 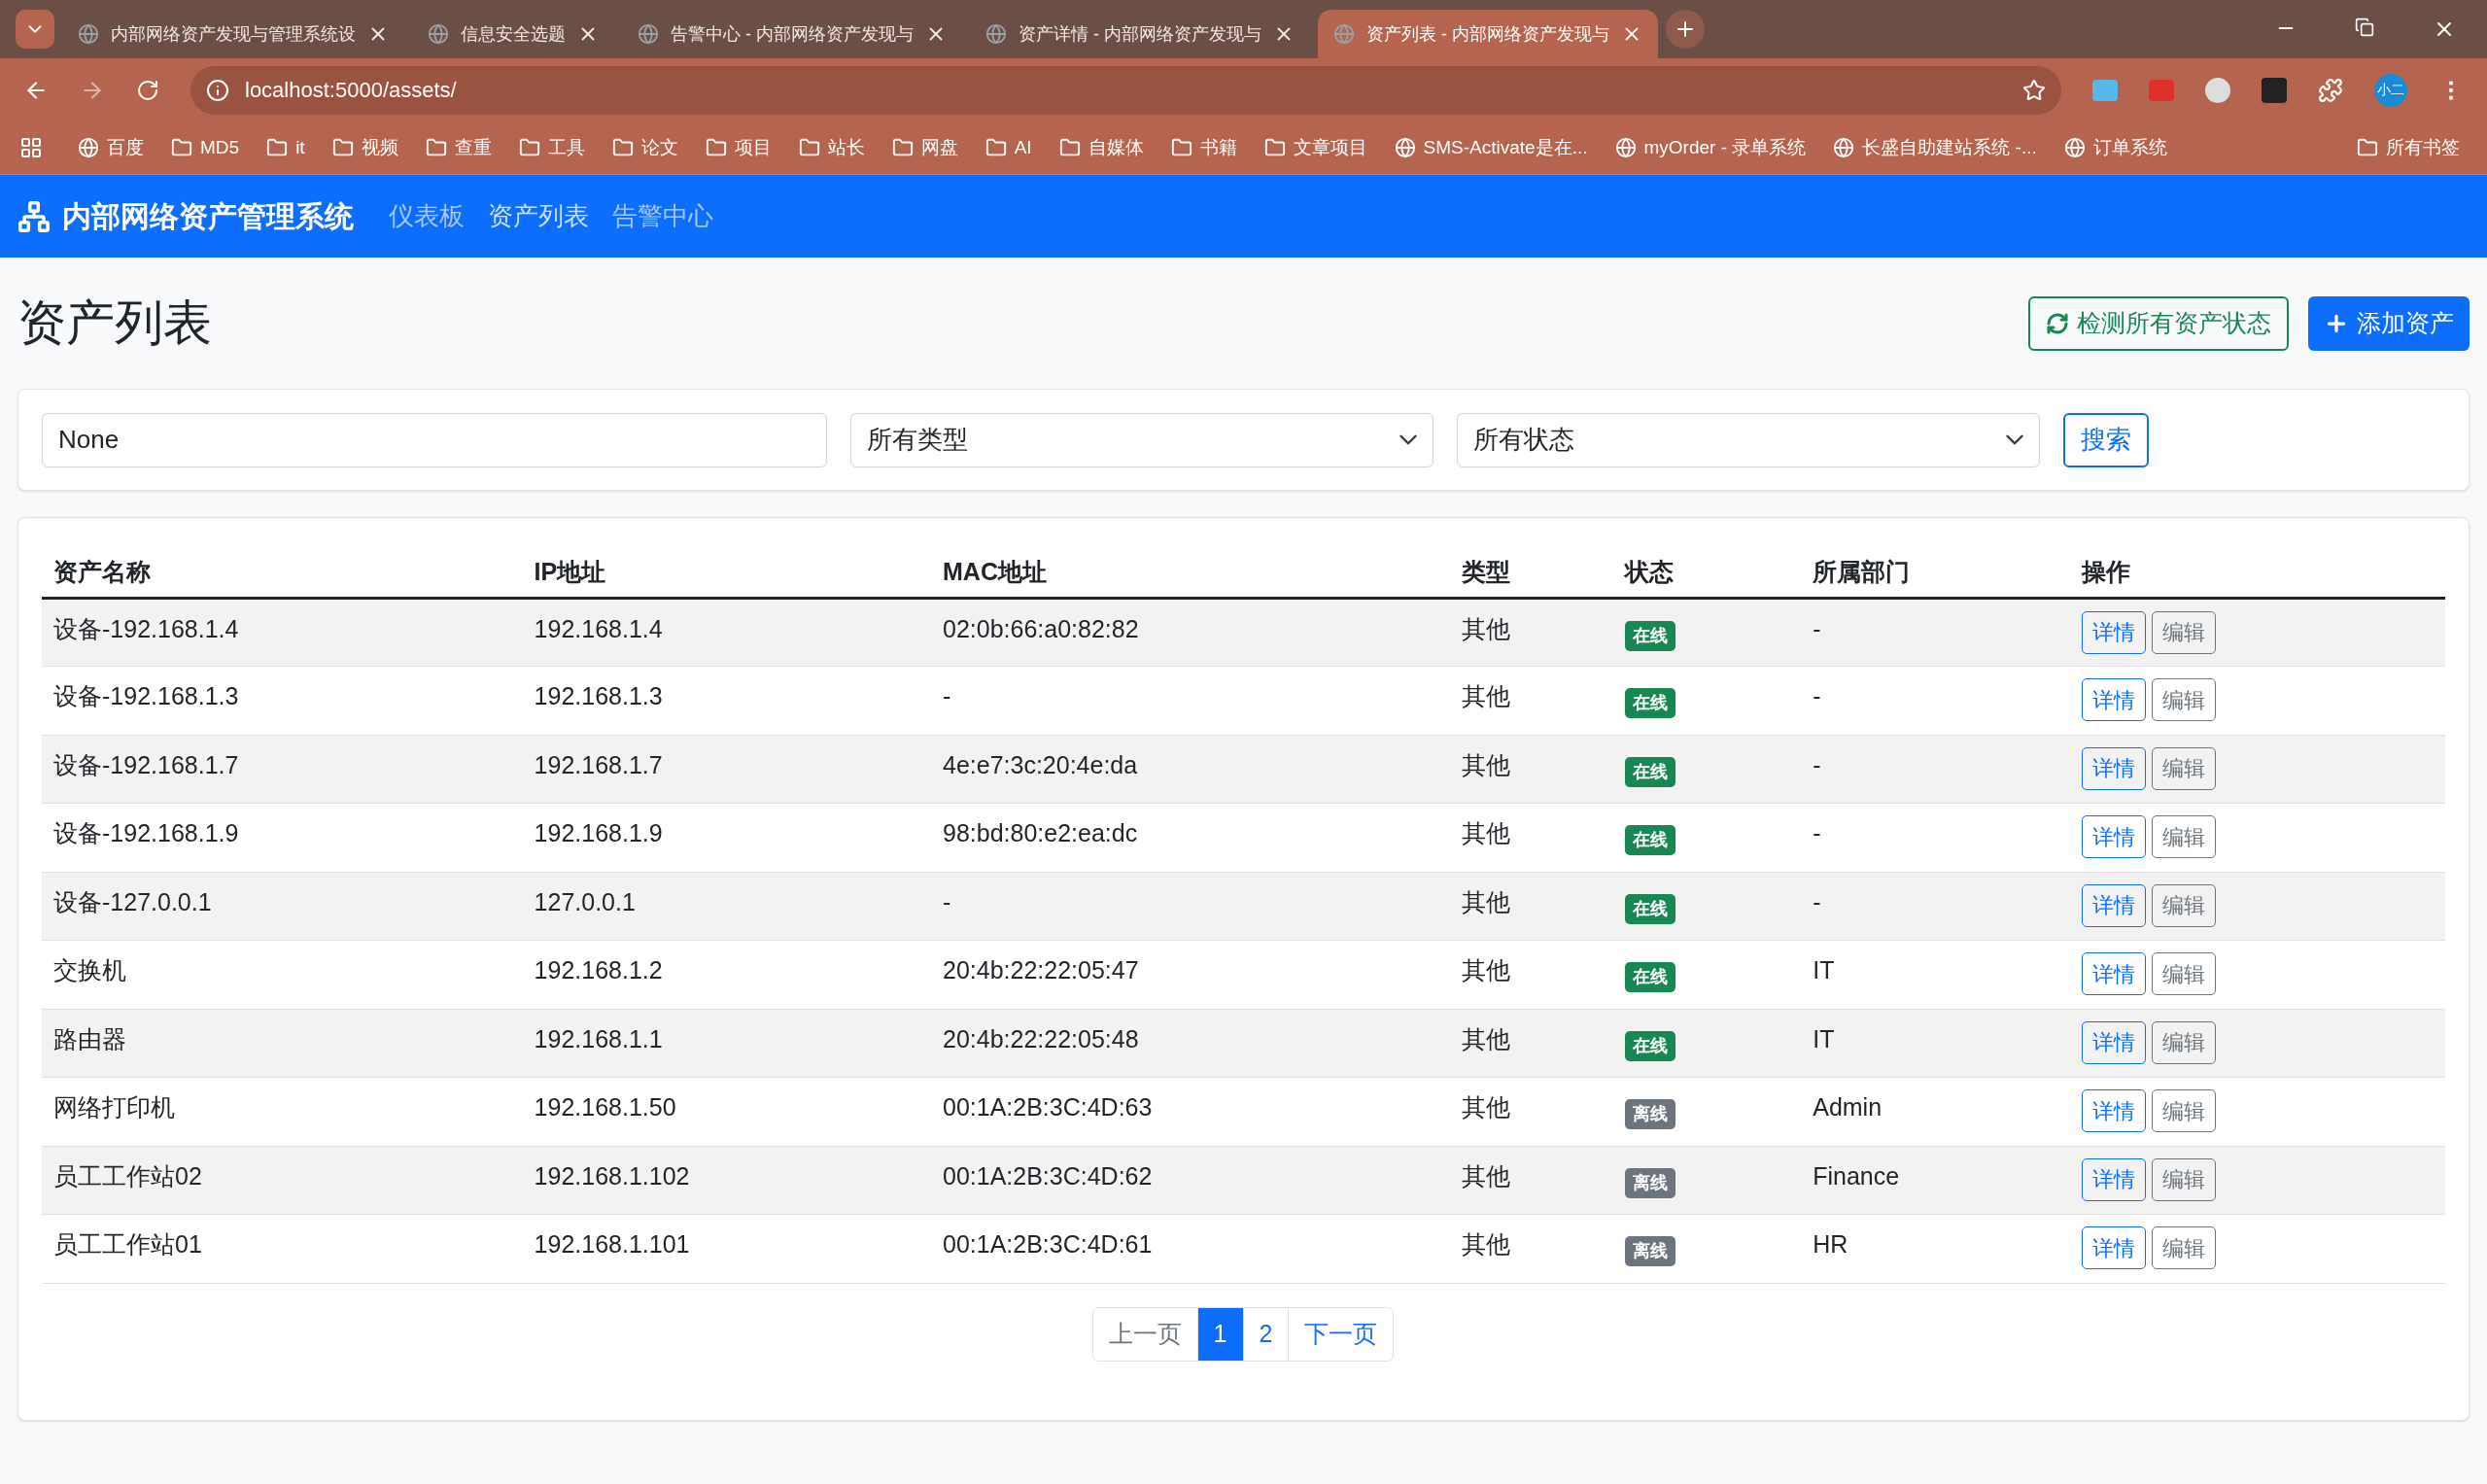 What do you see at coordinates (1650, 977) in the screenshot?
I see `status-badge: 在线` at bounding box center [1650, 977].